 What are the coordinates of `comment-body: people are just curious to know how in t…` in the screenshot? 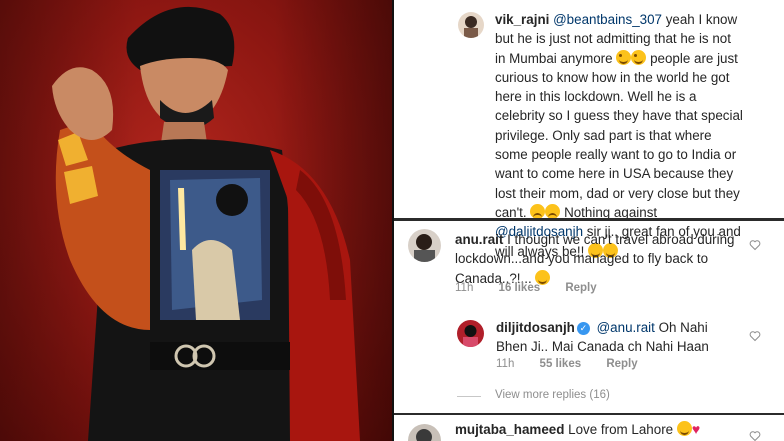 It's located at (619, 135).